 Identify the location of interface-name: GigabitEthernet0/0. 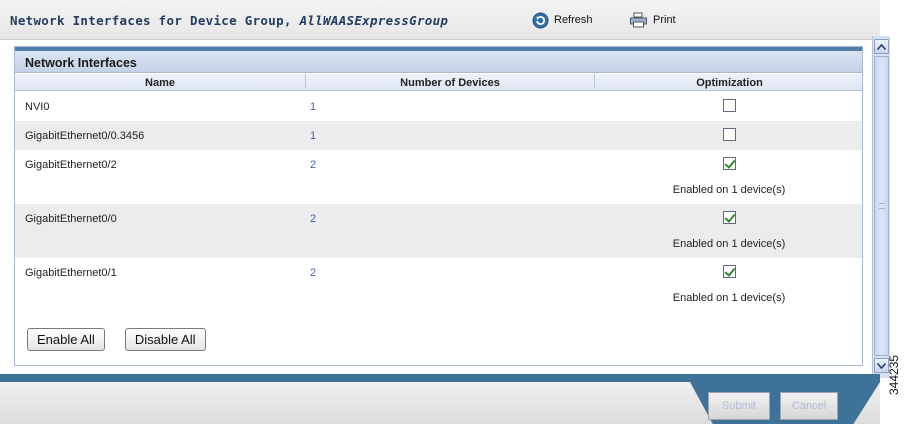
(71, 219).